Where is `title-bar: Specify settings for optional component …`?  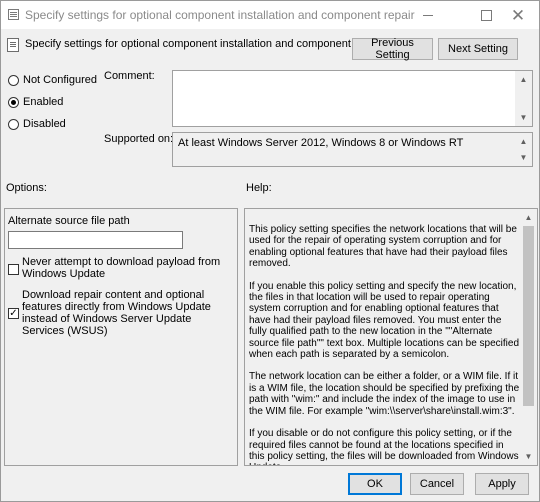
title-bar: Specify settings for optional component … is located at coordinates (270, 15).